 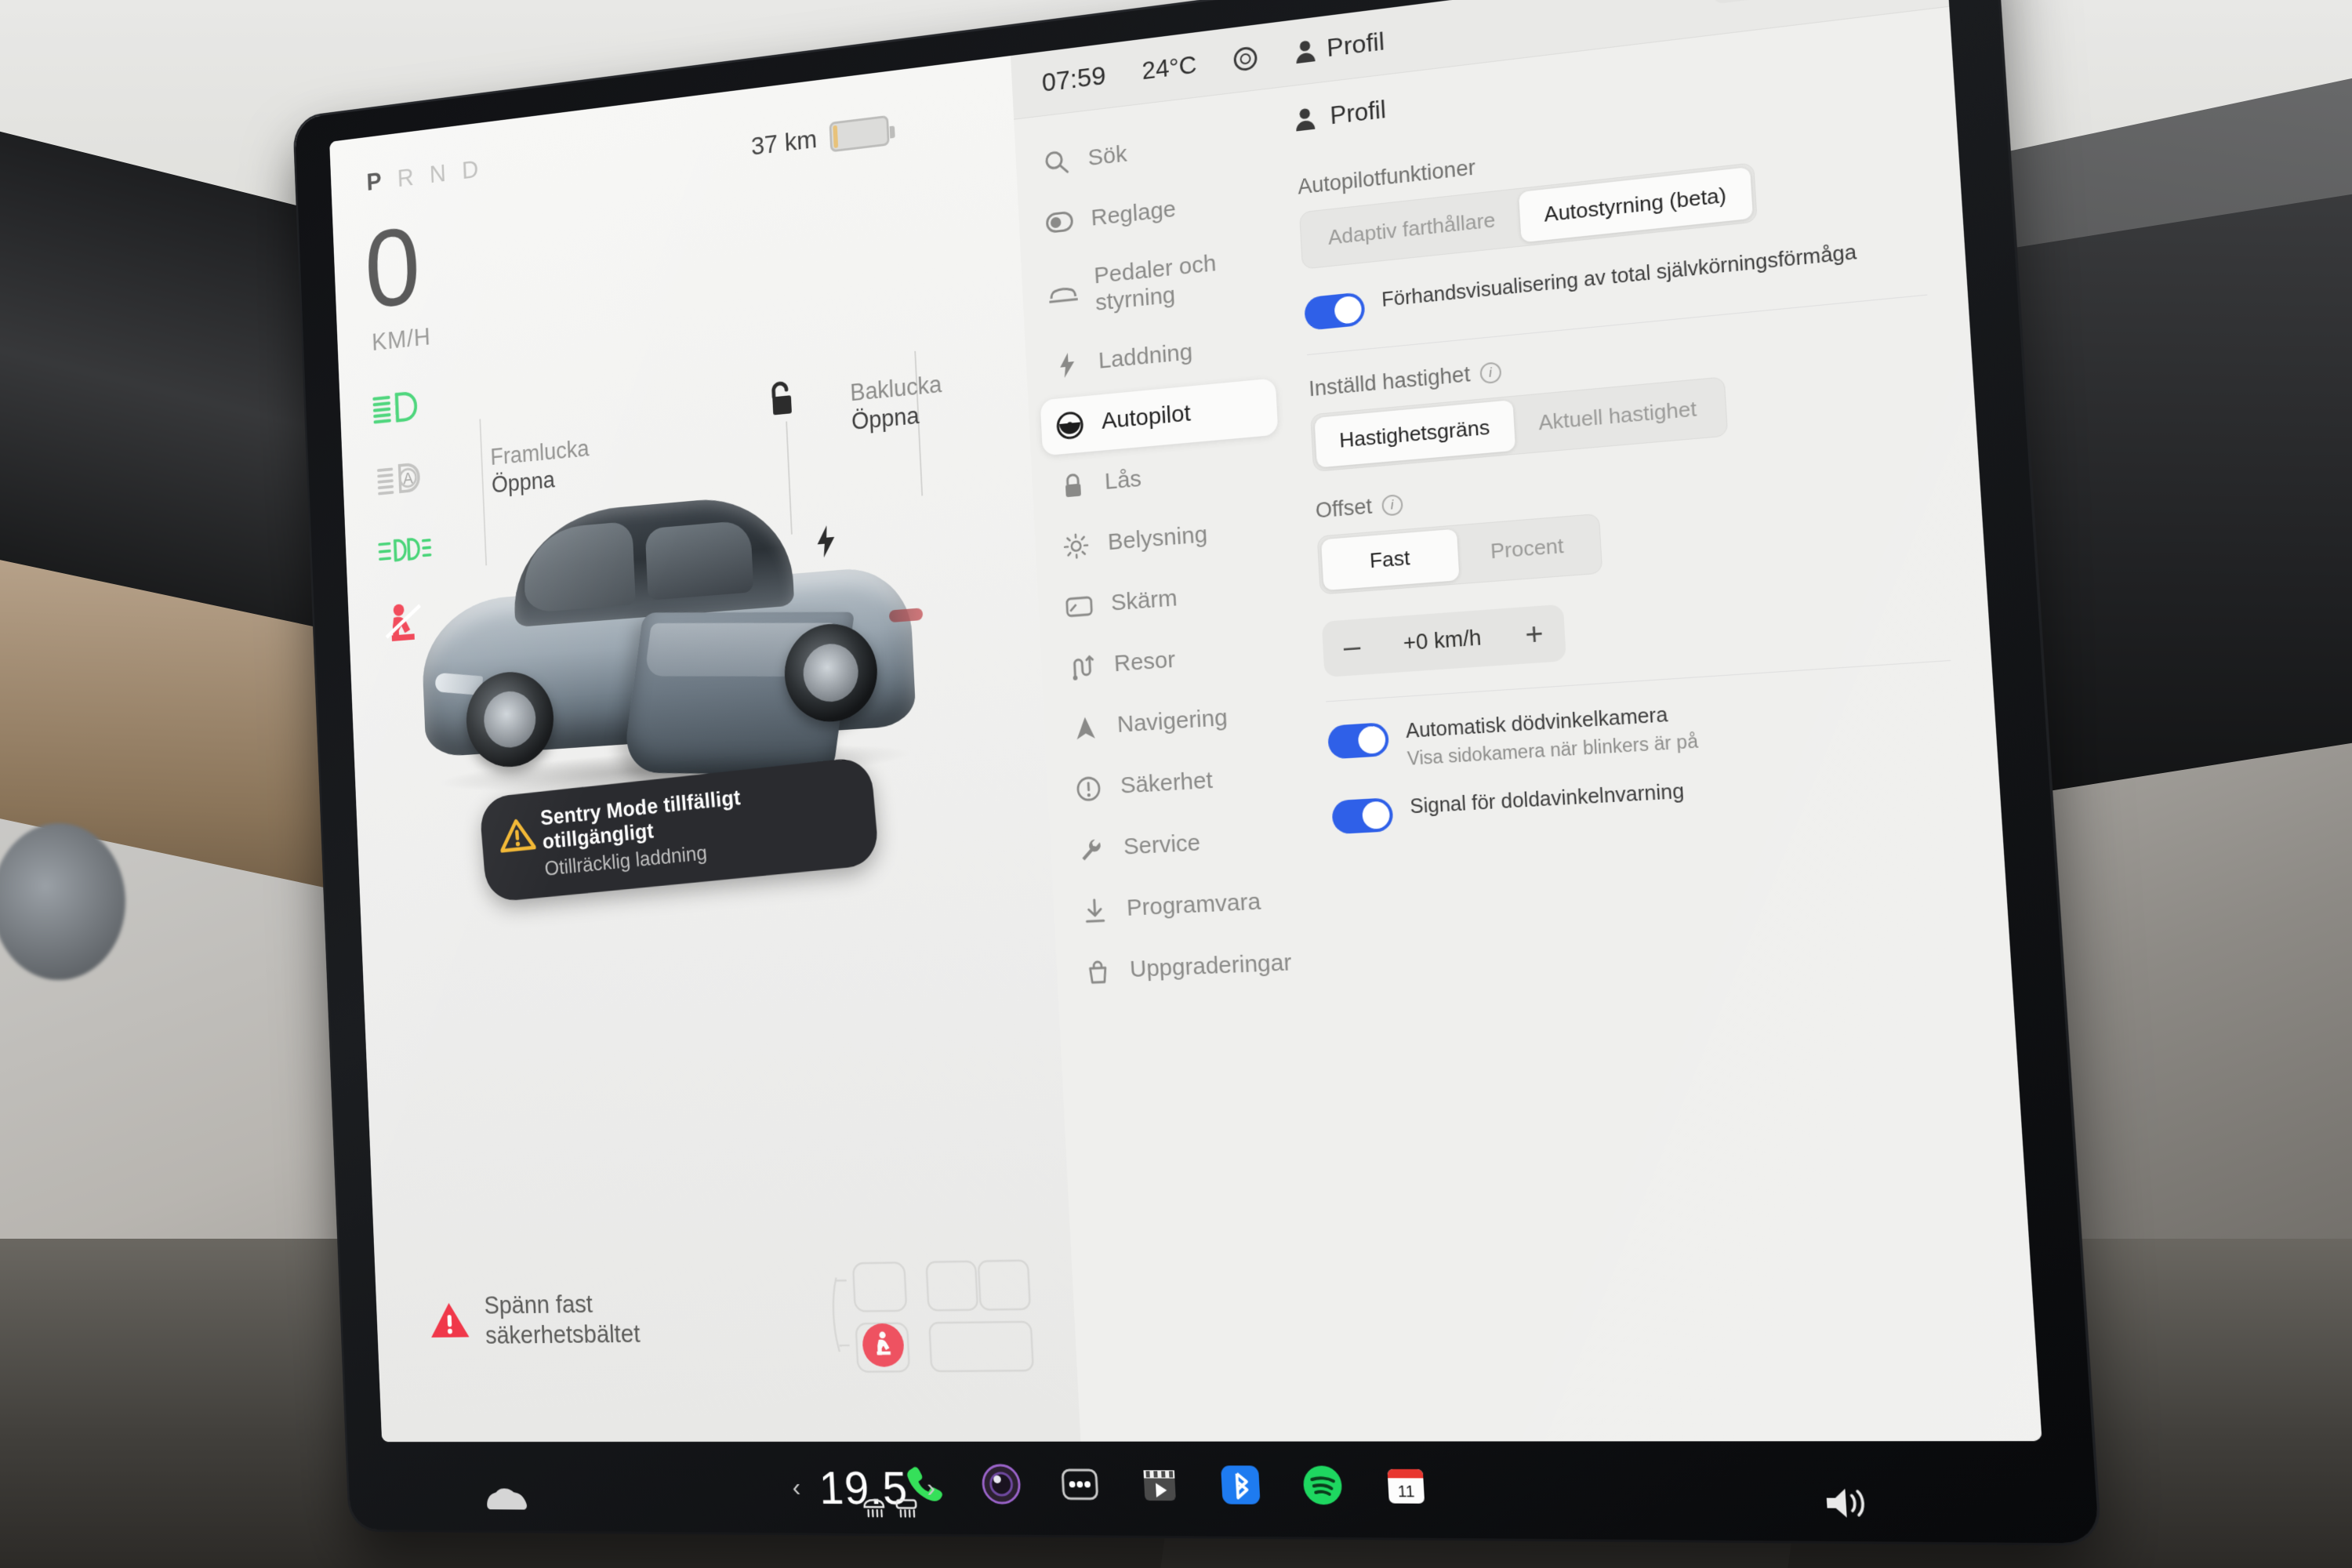 I want to click on segment-autosteer: Autostyrning (beta), so click(x=1636, y=204).